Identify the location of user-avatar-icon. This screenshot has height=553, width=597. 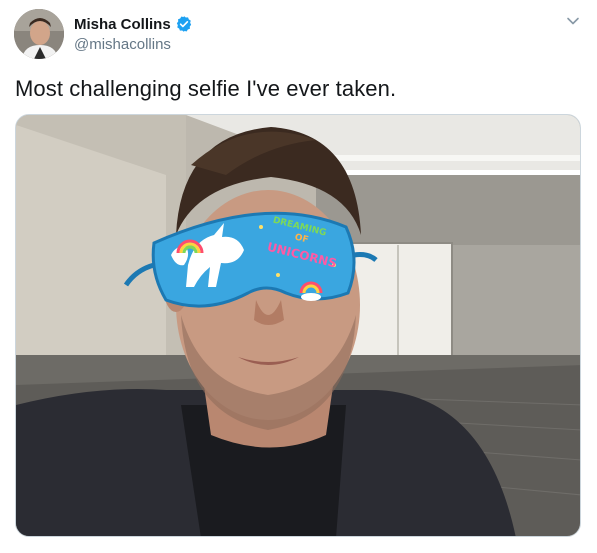
(39, 34).